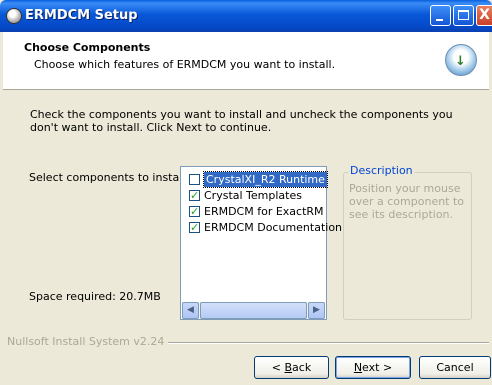 This screenshot has height=385, width=492. I want to click on back-prefix: <, so click(278, 367).